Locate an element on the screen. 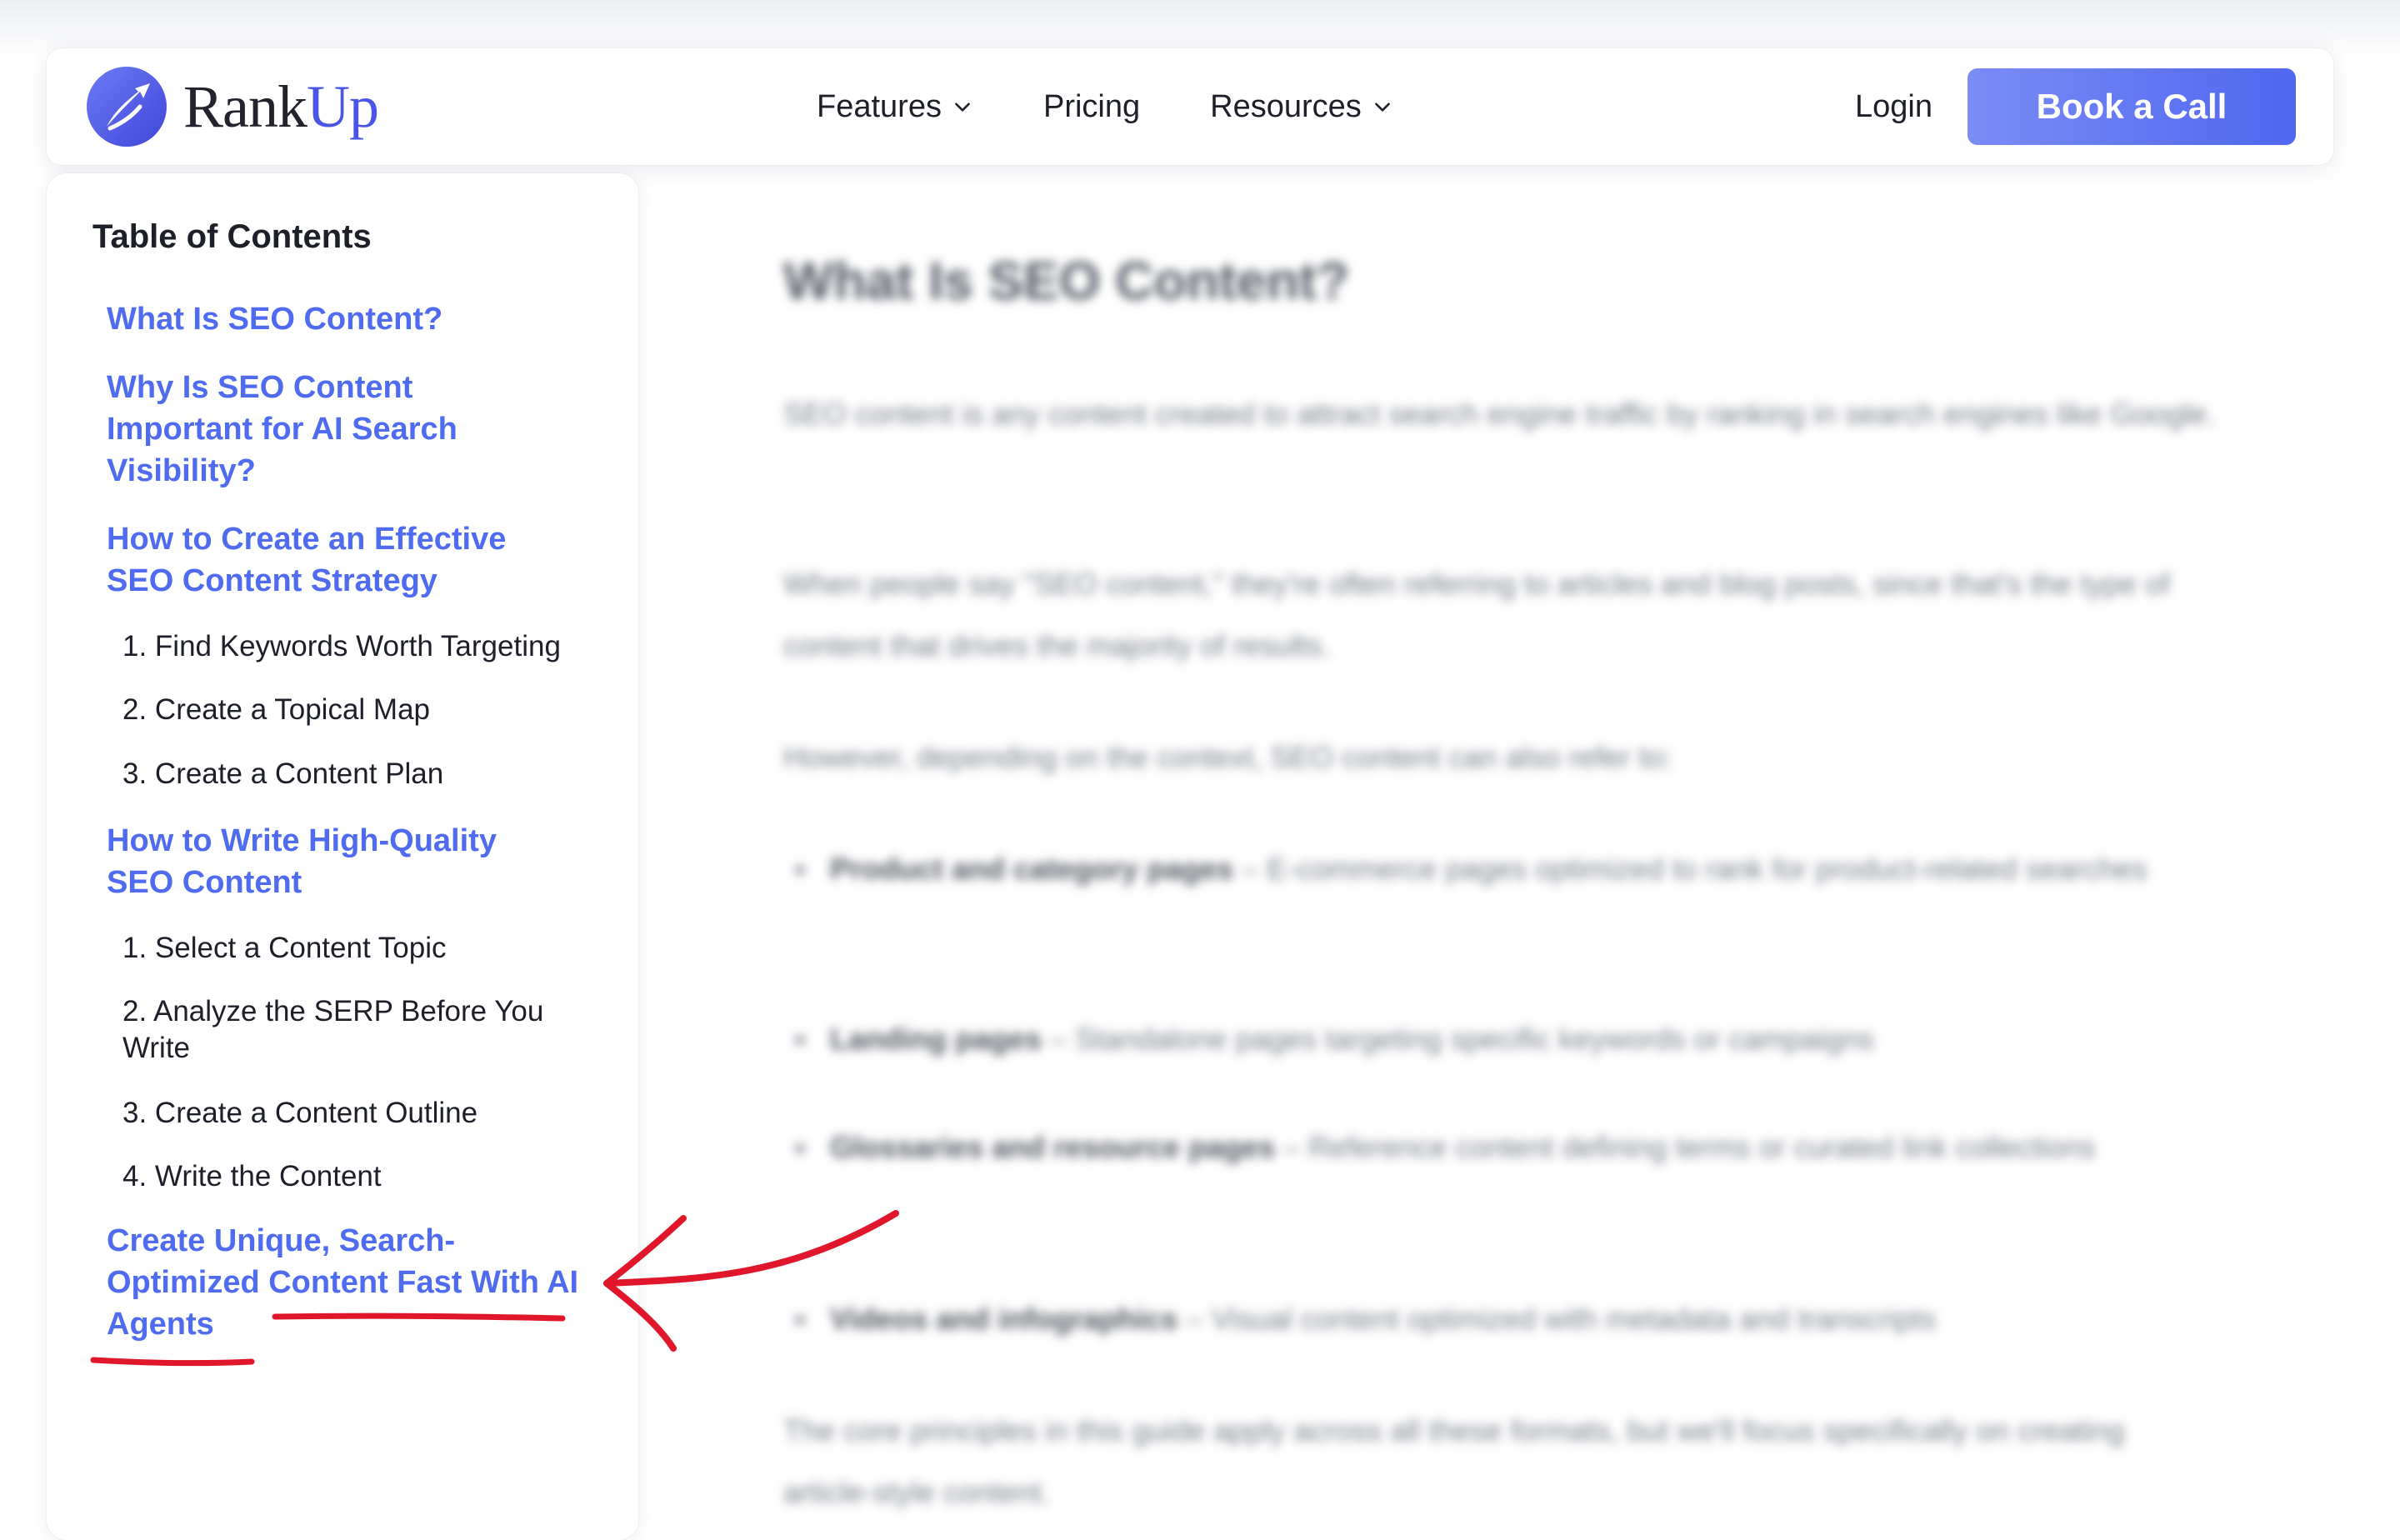  rankup-star-logo-icon is located at coordinates (127, 107).